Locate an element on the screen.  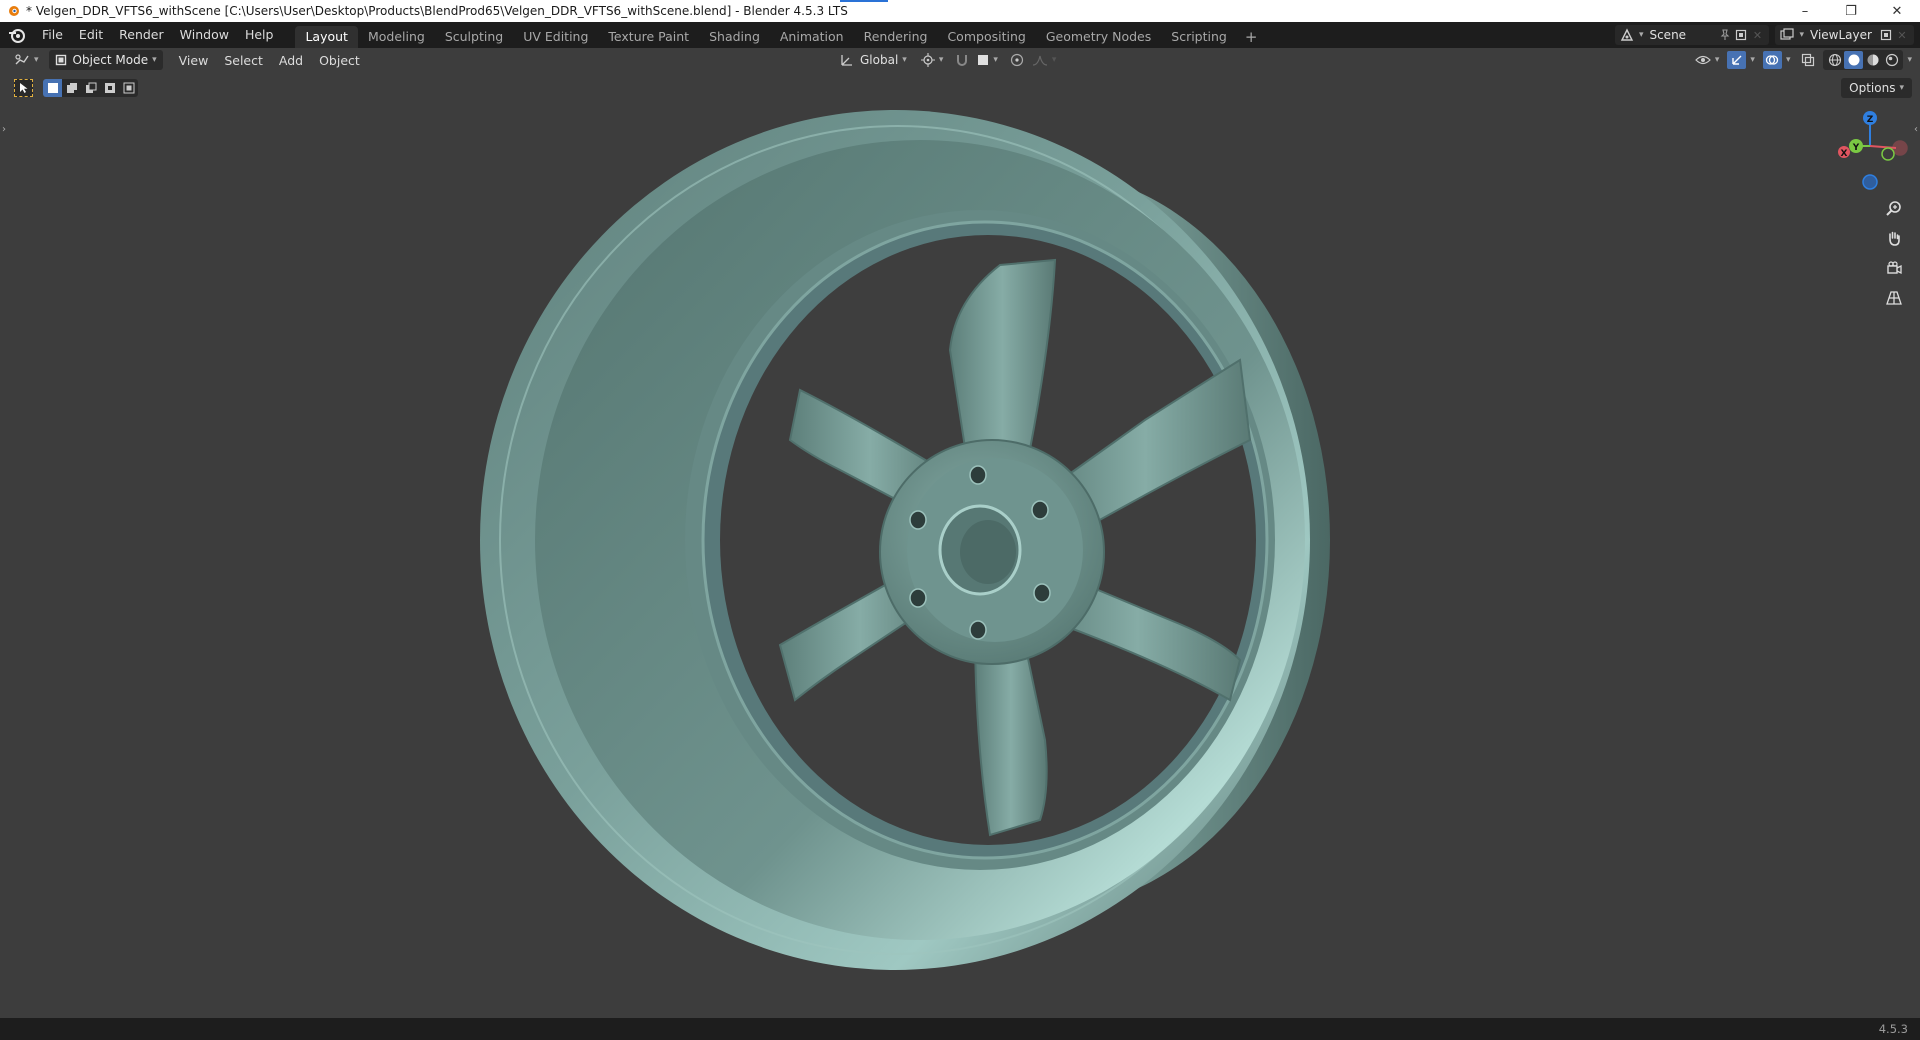
object-mode-dropdown: Object Mode ▾ is located at coordinates (105, 60).